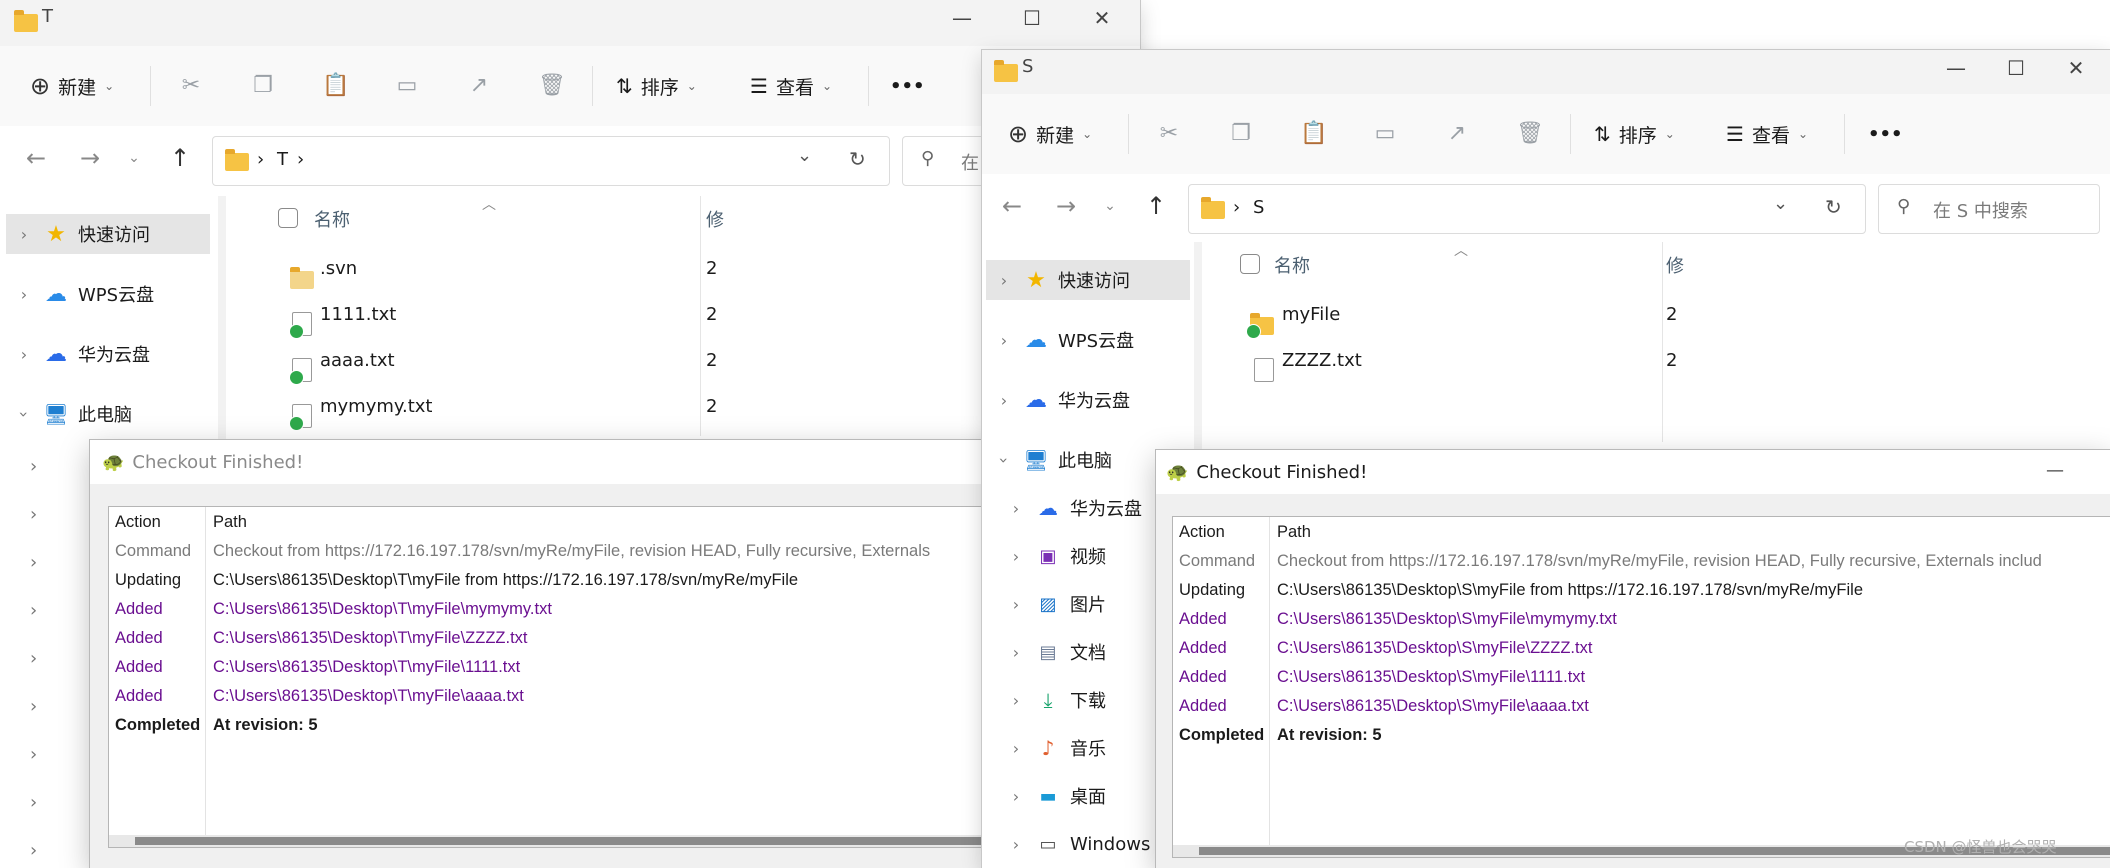 Image resolution: width=2110 pixels, height=868 pixels. I want to click on crumb-folder: T, so click(282, 159).